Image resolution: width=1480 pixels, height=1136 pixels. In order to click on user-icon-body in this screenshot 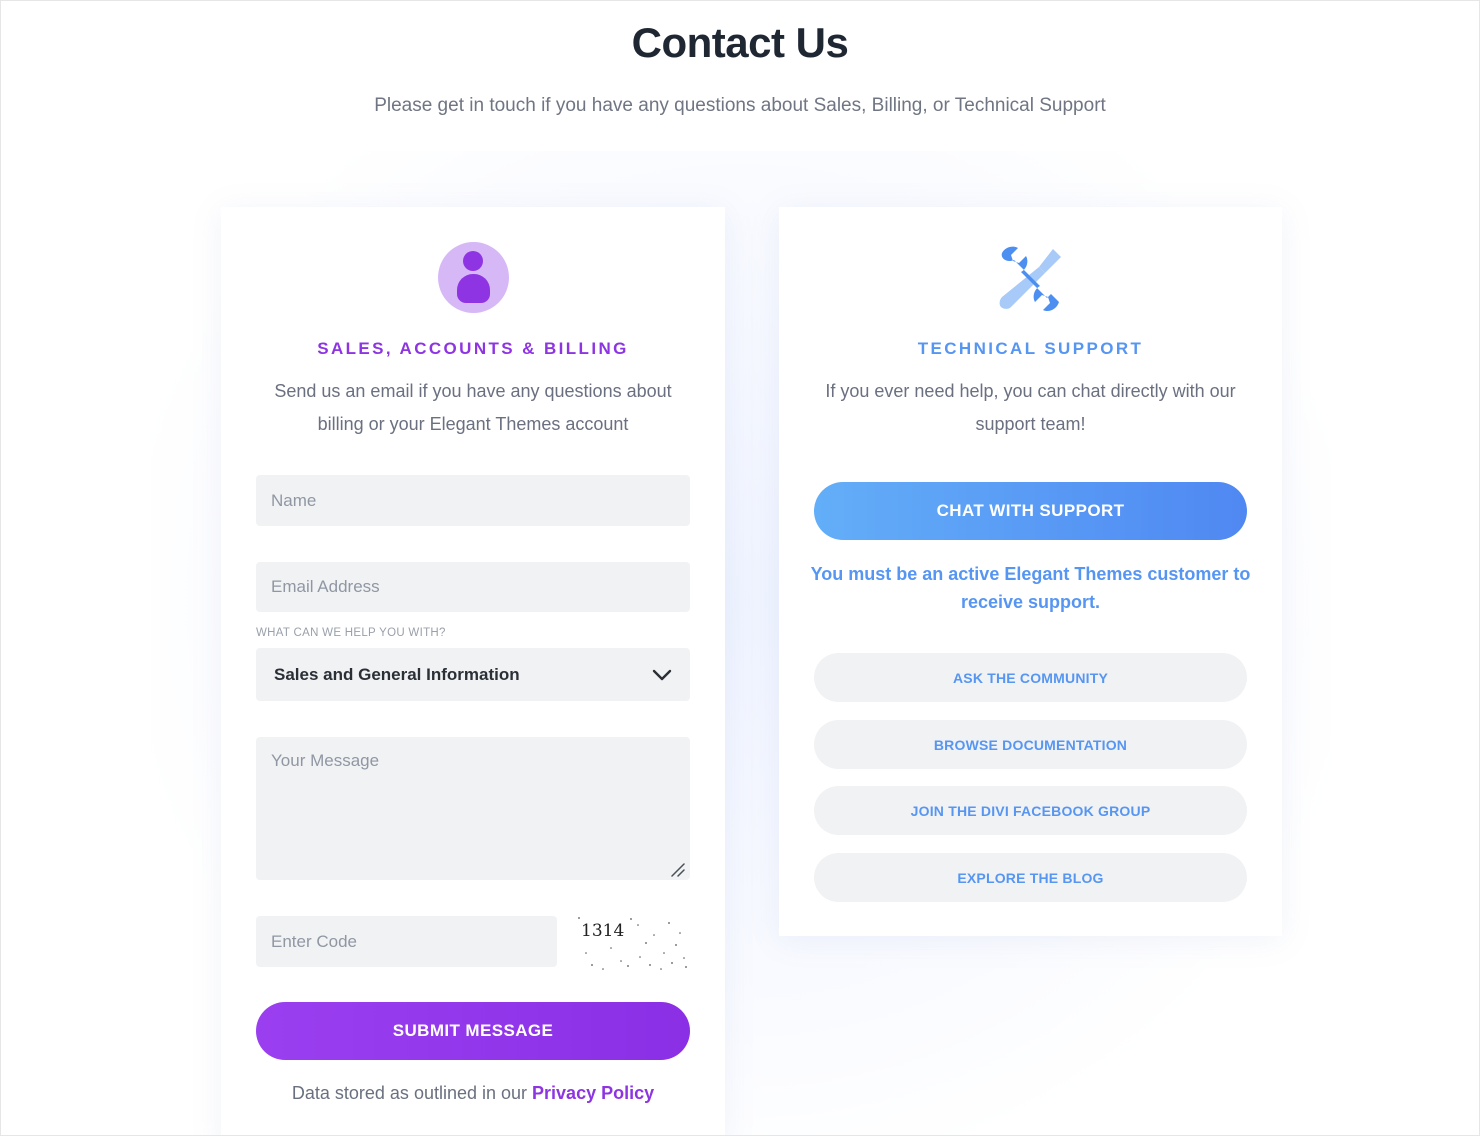, I will do `click(473, 288)`.